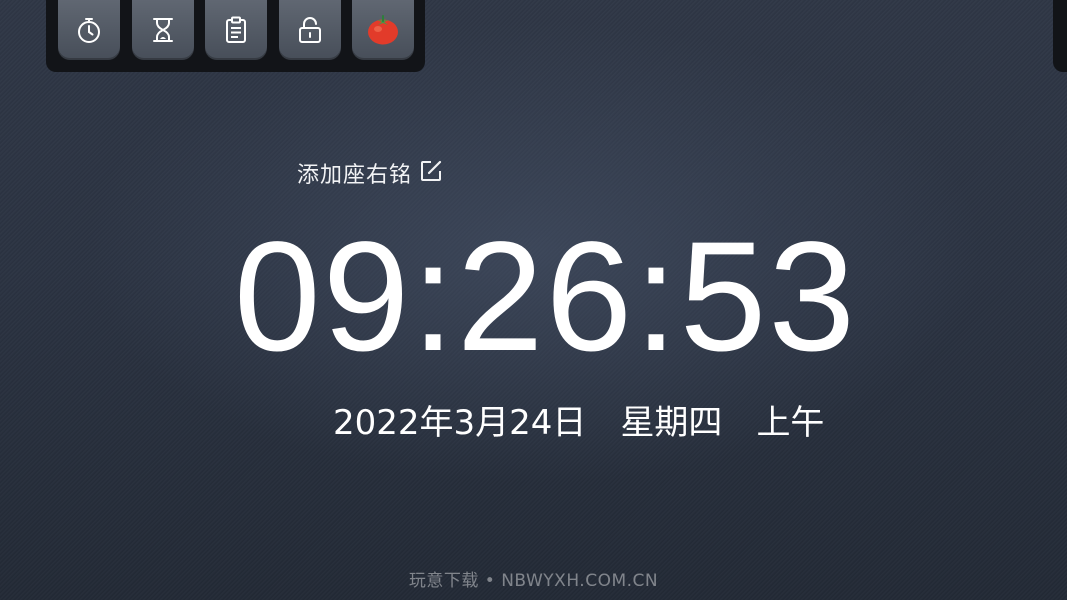 This screenshot has height=600, width=1067. I want to click on hourglass-icon, so click(163, 30).